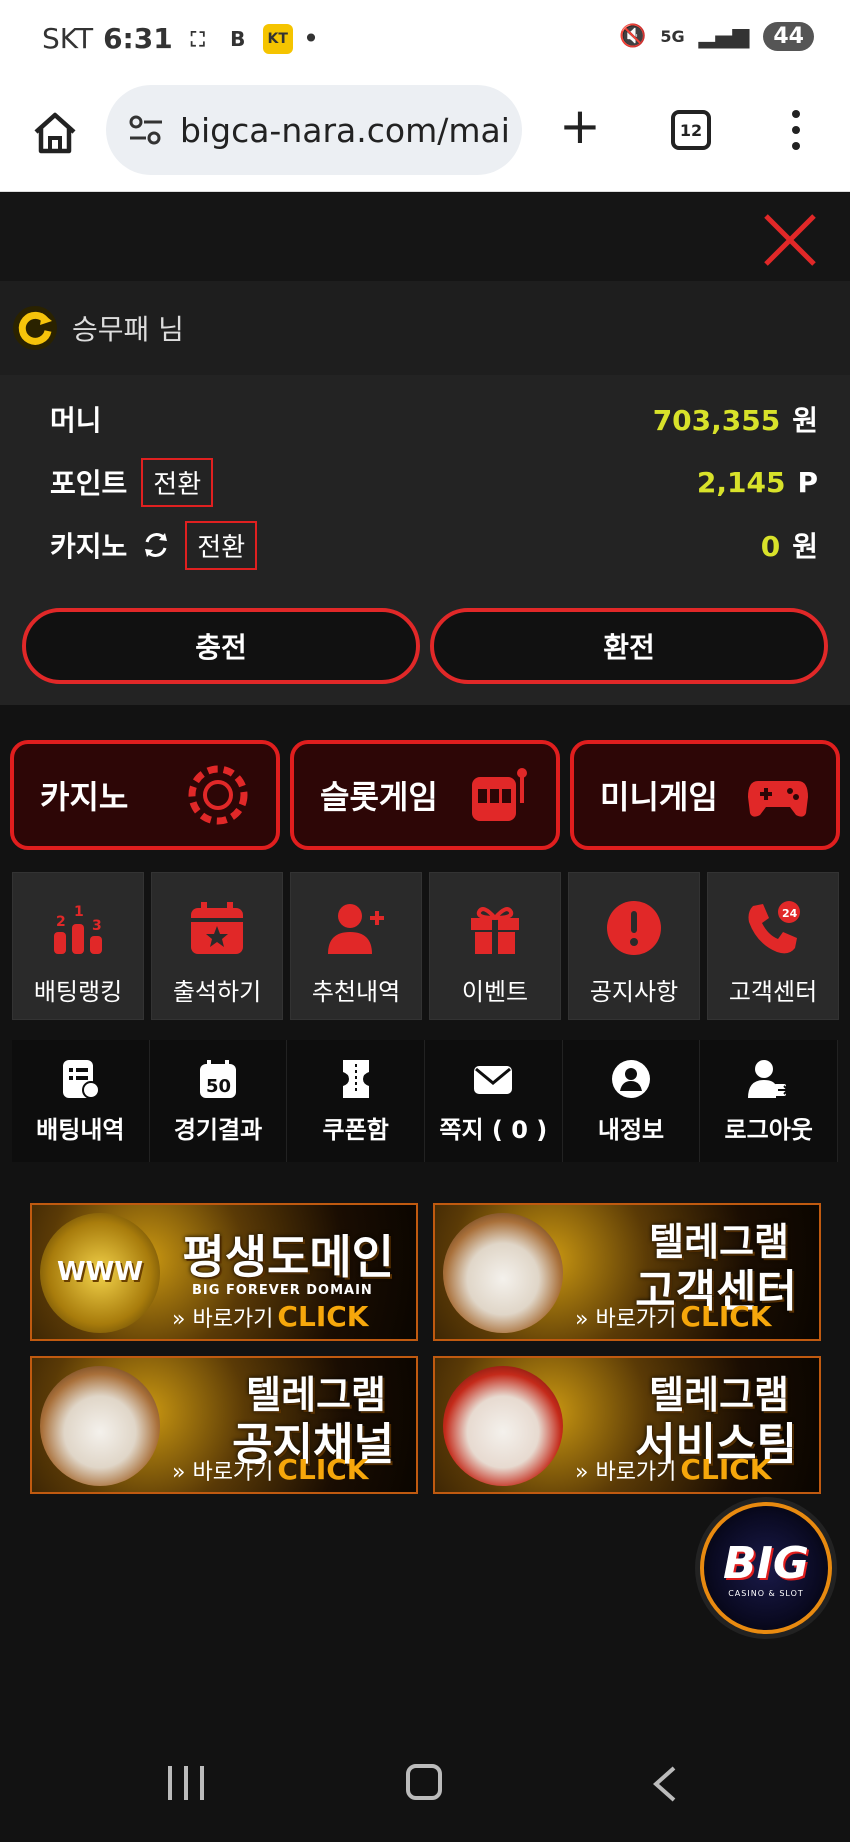 The width and height of the screenshot is (850, 1842). Describe the element at coordinates (493, 1129) in the screenshot. I see `menu-label: 쪽지 ( 0 )` at that location.